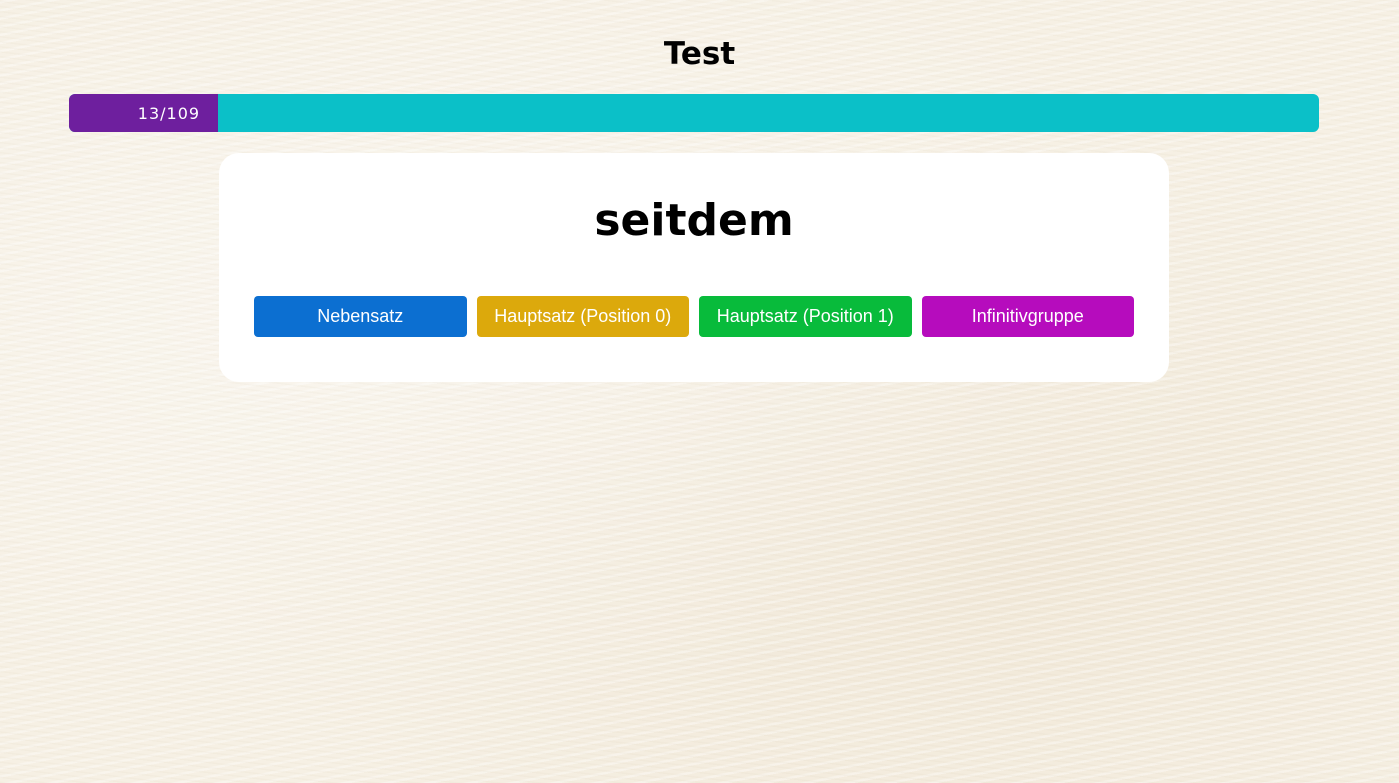  I want to click on progress-fill: 13/109, so click(144, 113).